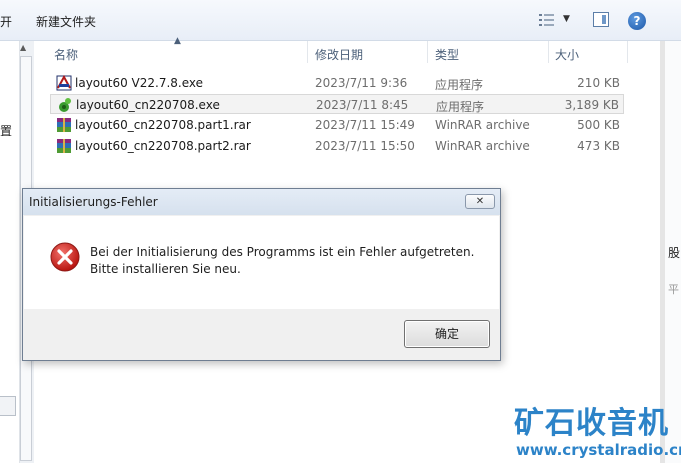 Image resolution: width=681 pixels, height=463 pixels. I want to click on column-header-size: 大小, so click(567, 54).